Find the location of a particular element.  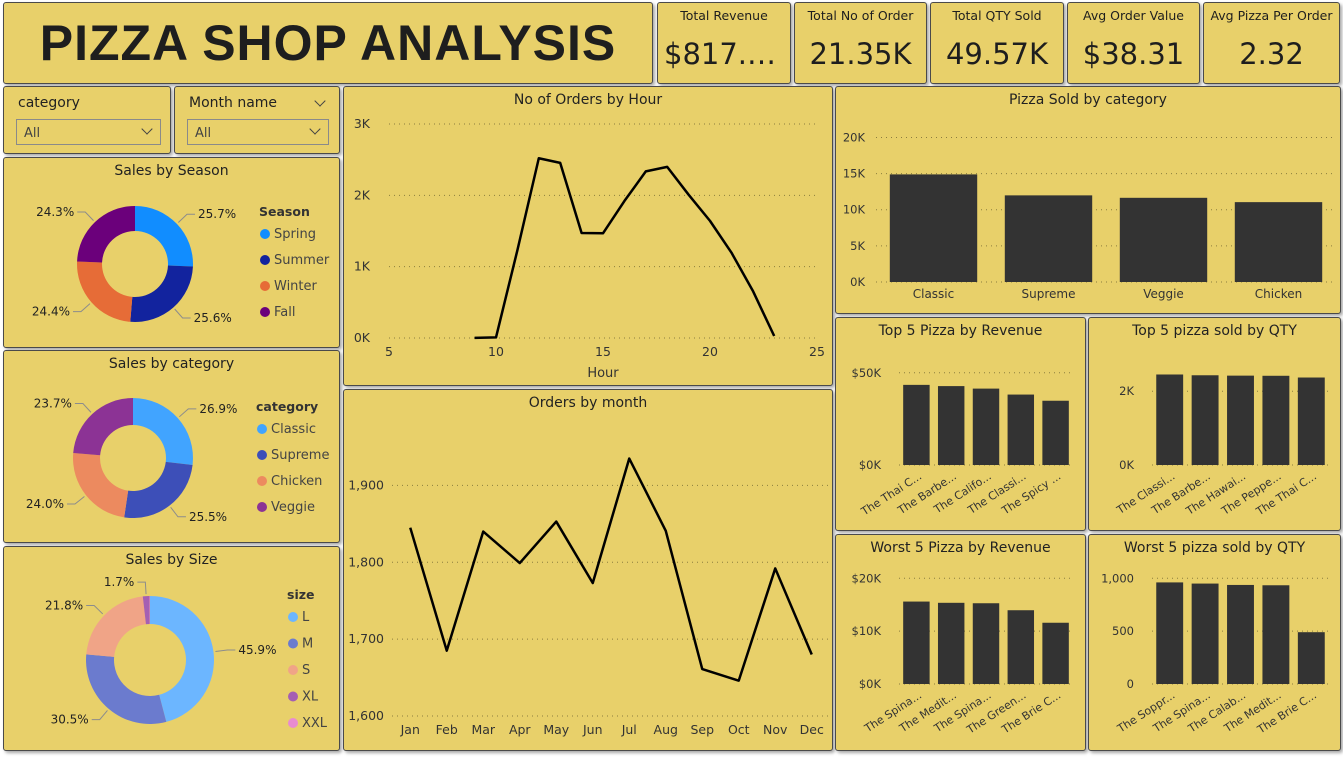

category-slicer: category All is located at coordinates (87, 120).